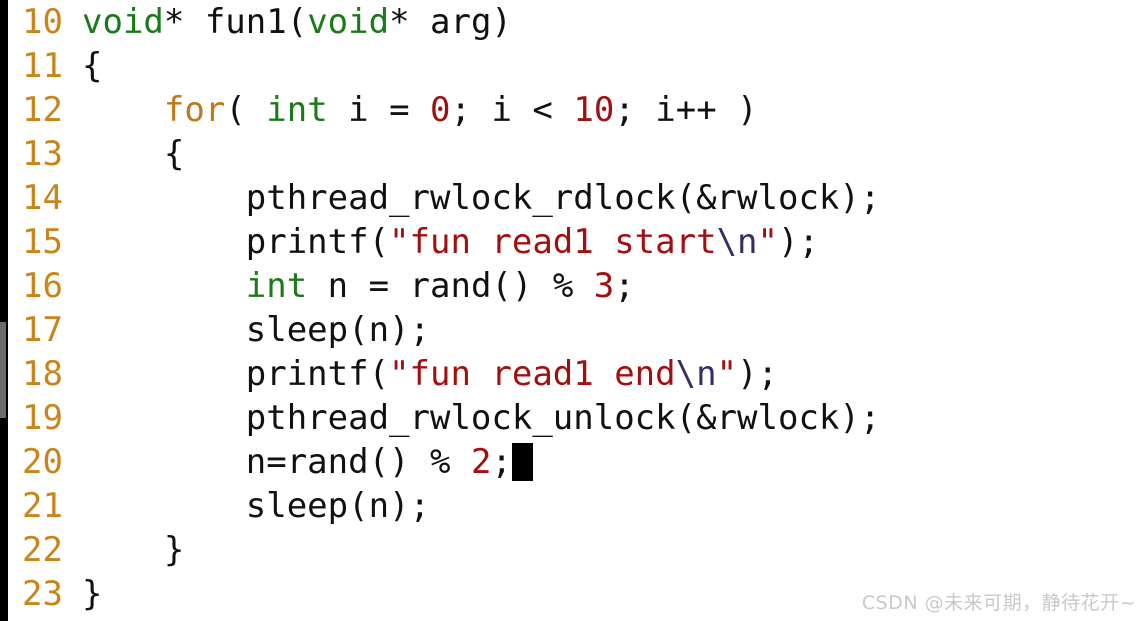 The width and height of the screenshot is (1148, 621). I want to click on code-line: 15 printf("fun read1 start\n");, so click(578, 242).